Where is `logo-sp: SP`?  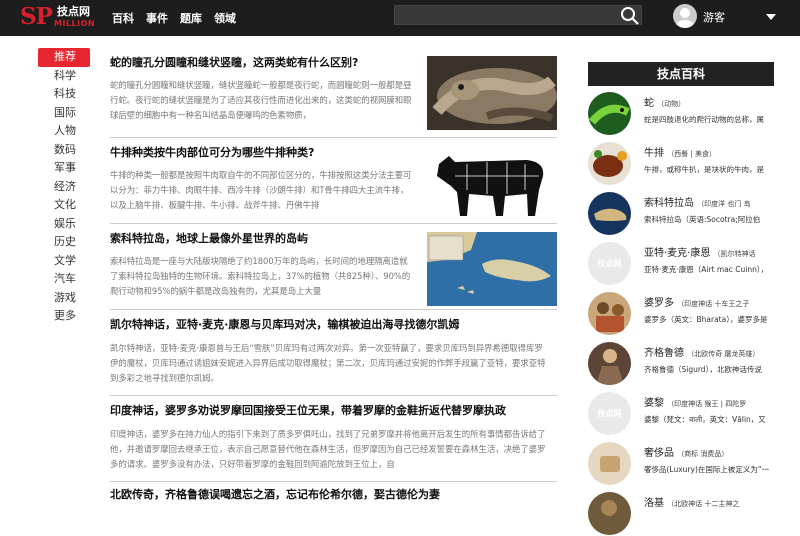 logo-sp: SP is located at coordinates (36, 16).